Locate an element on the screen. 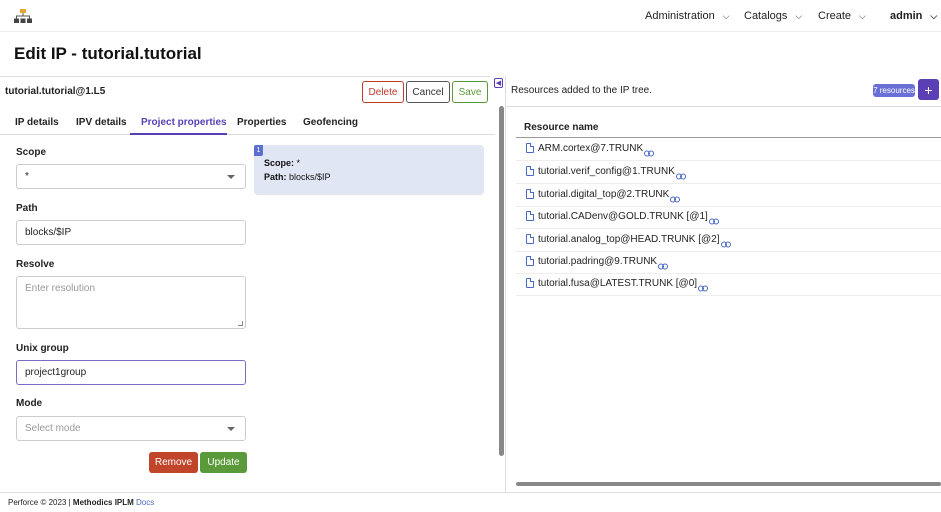 The width and height of the screenshot is (941, 512). nav-catalogs-label: Catalogs is located at coordinates (766, 16).